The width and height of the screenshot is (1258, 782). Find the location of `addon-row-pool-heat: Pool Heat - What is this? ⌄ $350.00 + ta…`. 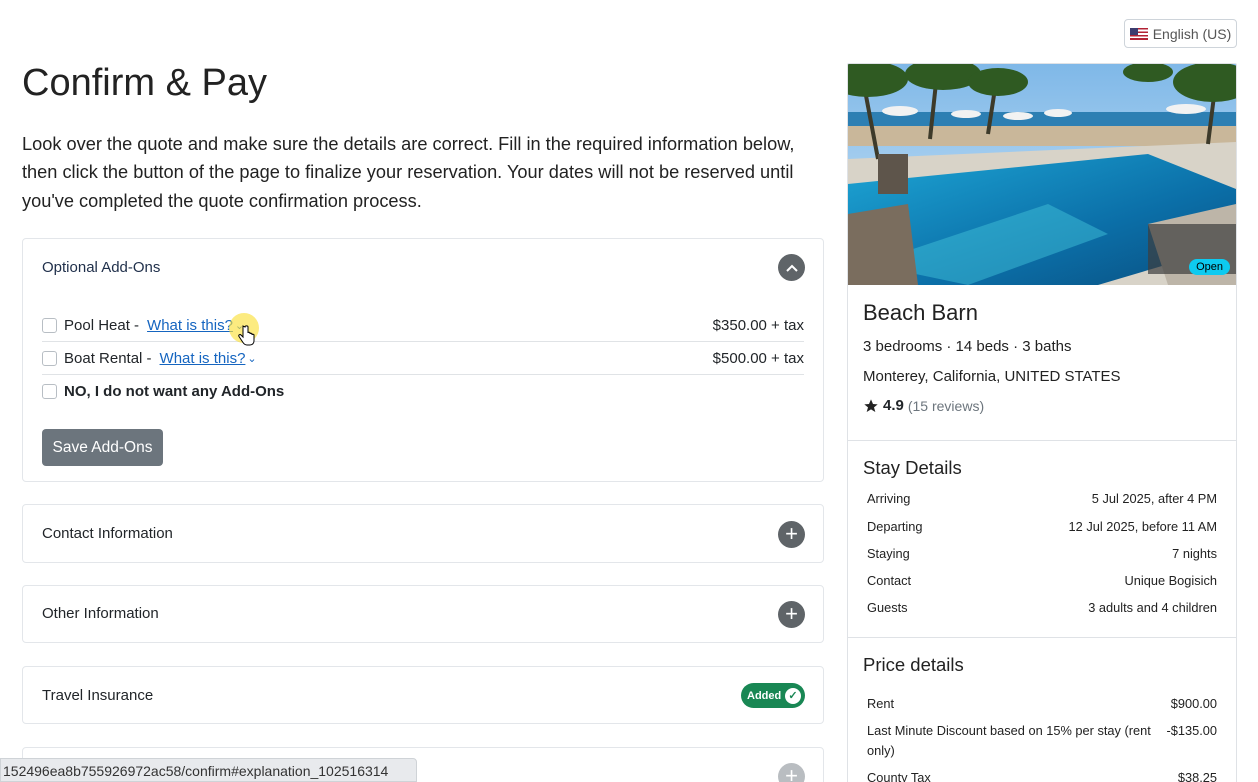

addon-row-pool-heat: Pool Heat - What is this? ⌄ $350.00 + ta… is located at coordinates (423, 325).